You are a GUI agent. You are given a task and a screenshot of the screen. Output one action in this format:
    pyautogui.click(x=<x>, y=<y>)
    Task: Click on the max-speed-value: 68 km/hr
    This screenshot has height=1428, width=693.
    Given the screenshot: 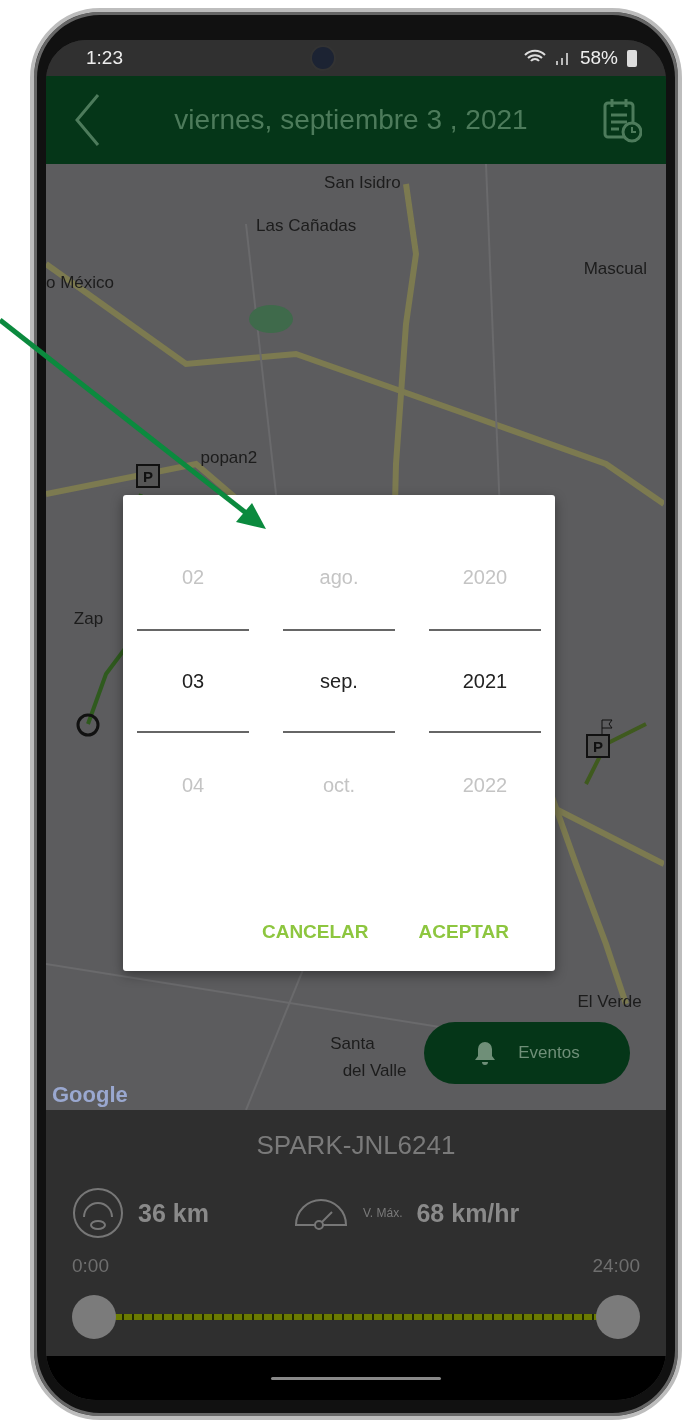 What is the action you would take?
    pyautogui.click(x=468, y=1213)
    